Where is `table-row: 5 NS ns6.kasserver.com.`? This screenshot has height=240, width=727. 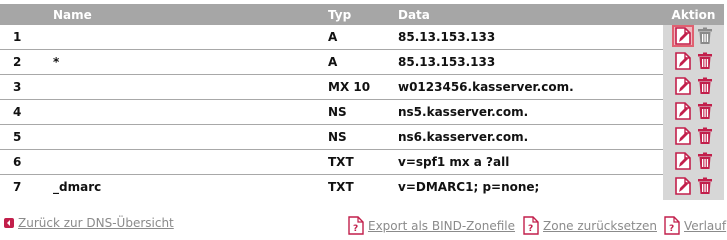
table-row: 5 NS ns6.kasserver.com. is located at coordinates (362, 137).